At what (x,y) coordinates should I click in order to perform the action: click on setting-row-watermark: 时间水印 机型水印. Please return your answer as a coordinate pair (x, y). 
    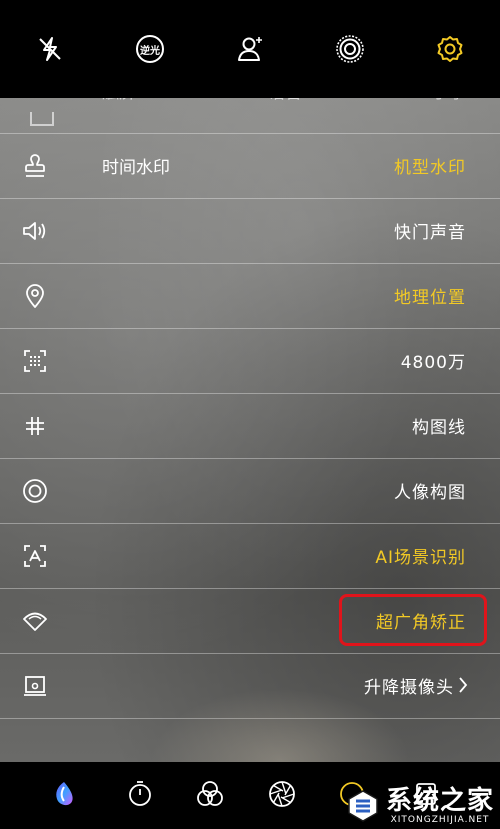
    Looking at the image, I should click on (250, 165).